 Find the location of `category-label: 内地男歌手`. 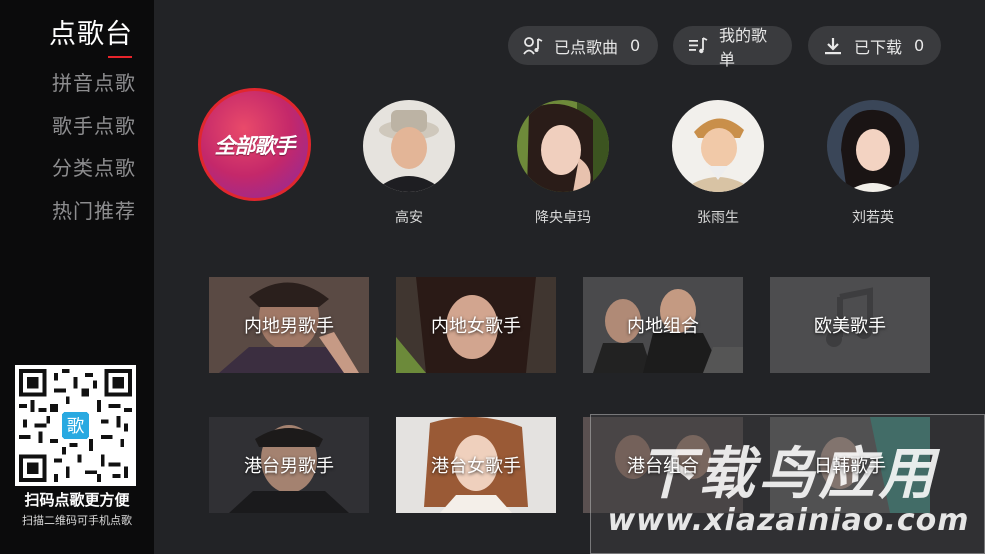

category-label: 内地男歌手 is located at coordinates (289, 326).